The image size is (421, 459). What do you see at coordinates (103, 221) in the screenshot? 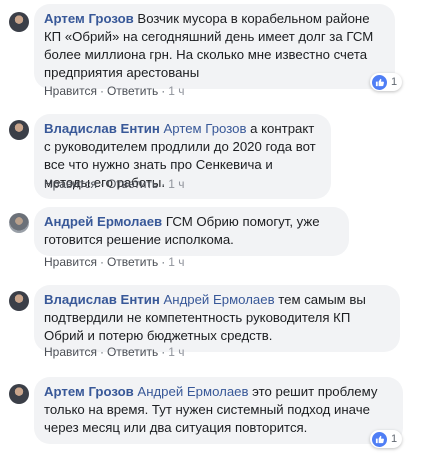
I see `comment-author: Андрей Ермолаев` at bounding box center [103, 221].